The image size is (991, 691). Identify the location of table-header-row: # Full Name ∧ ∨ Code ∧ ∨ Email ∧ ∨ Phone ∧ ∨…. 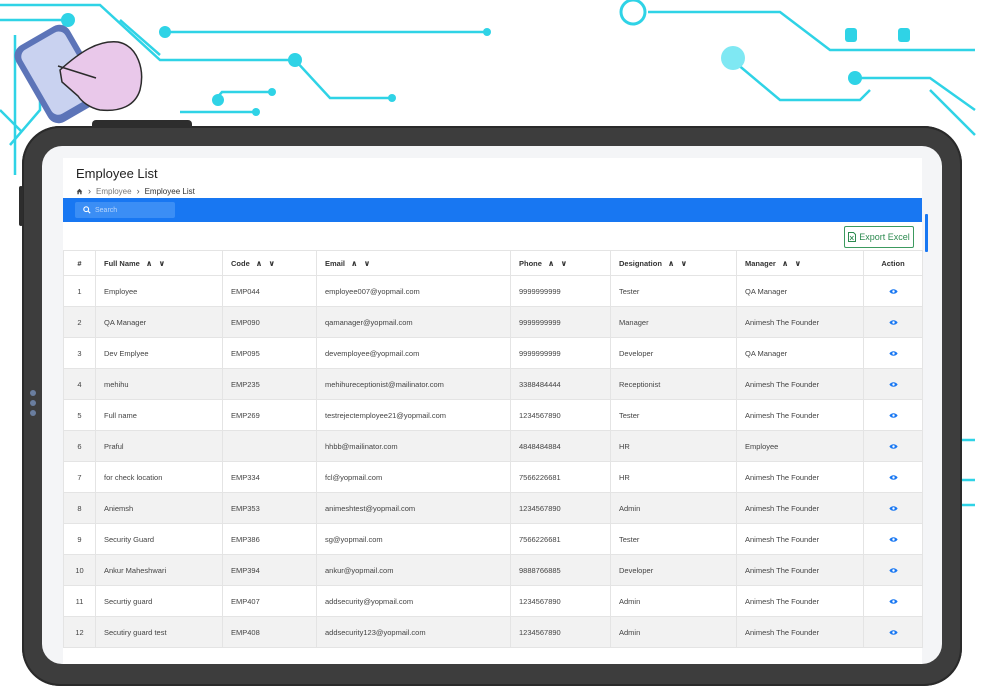
(493, 263).